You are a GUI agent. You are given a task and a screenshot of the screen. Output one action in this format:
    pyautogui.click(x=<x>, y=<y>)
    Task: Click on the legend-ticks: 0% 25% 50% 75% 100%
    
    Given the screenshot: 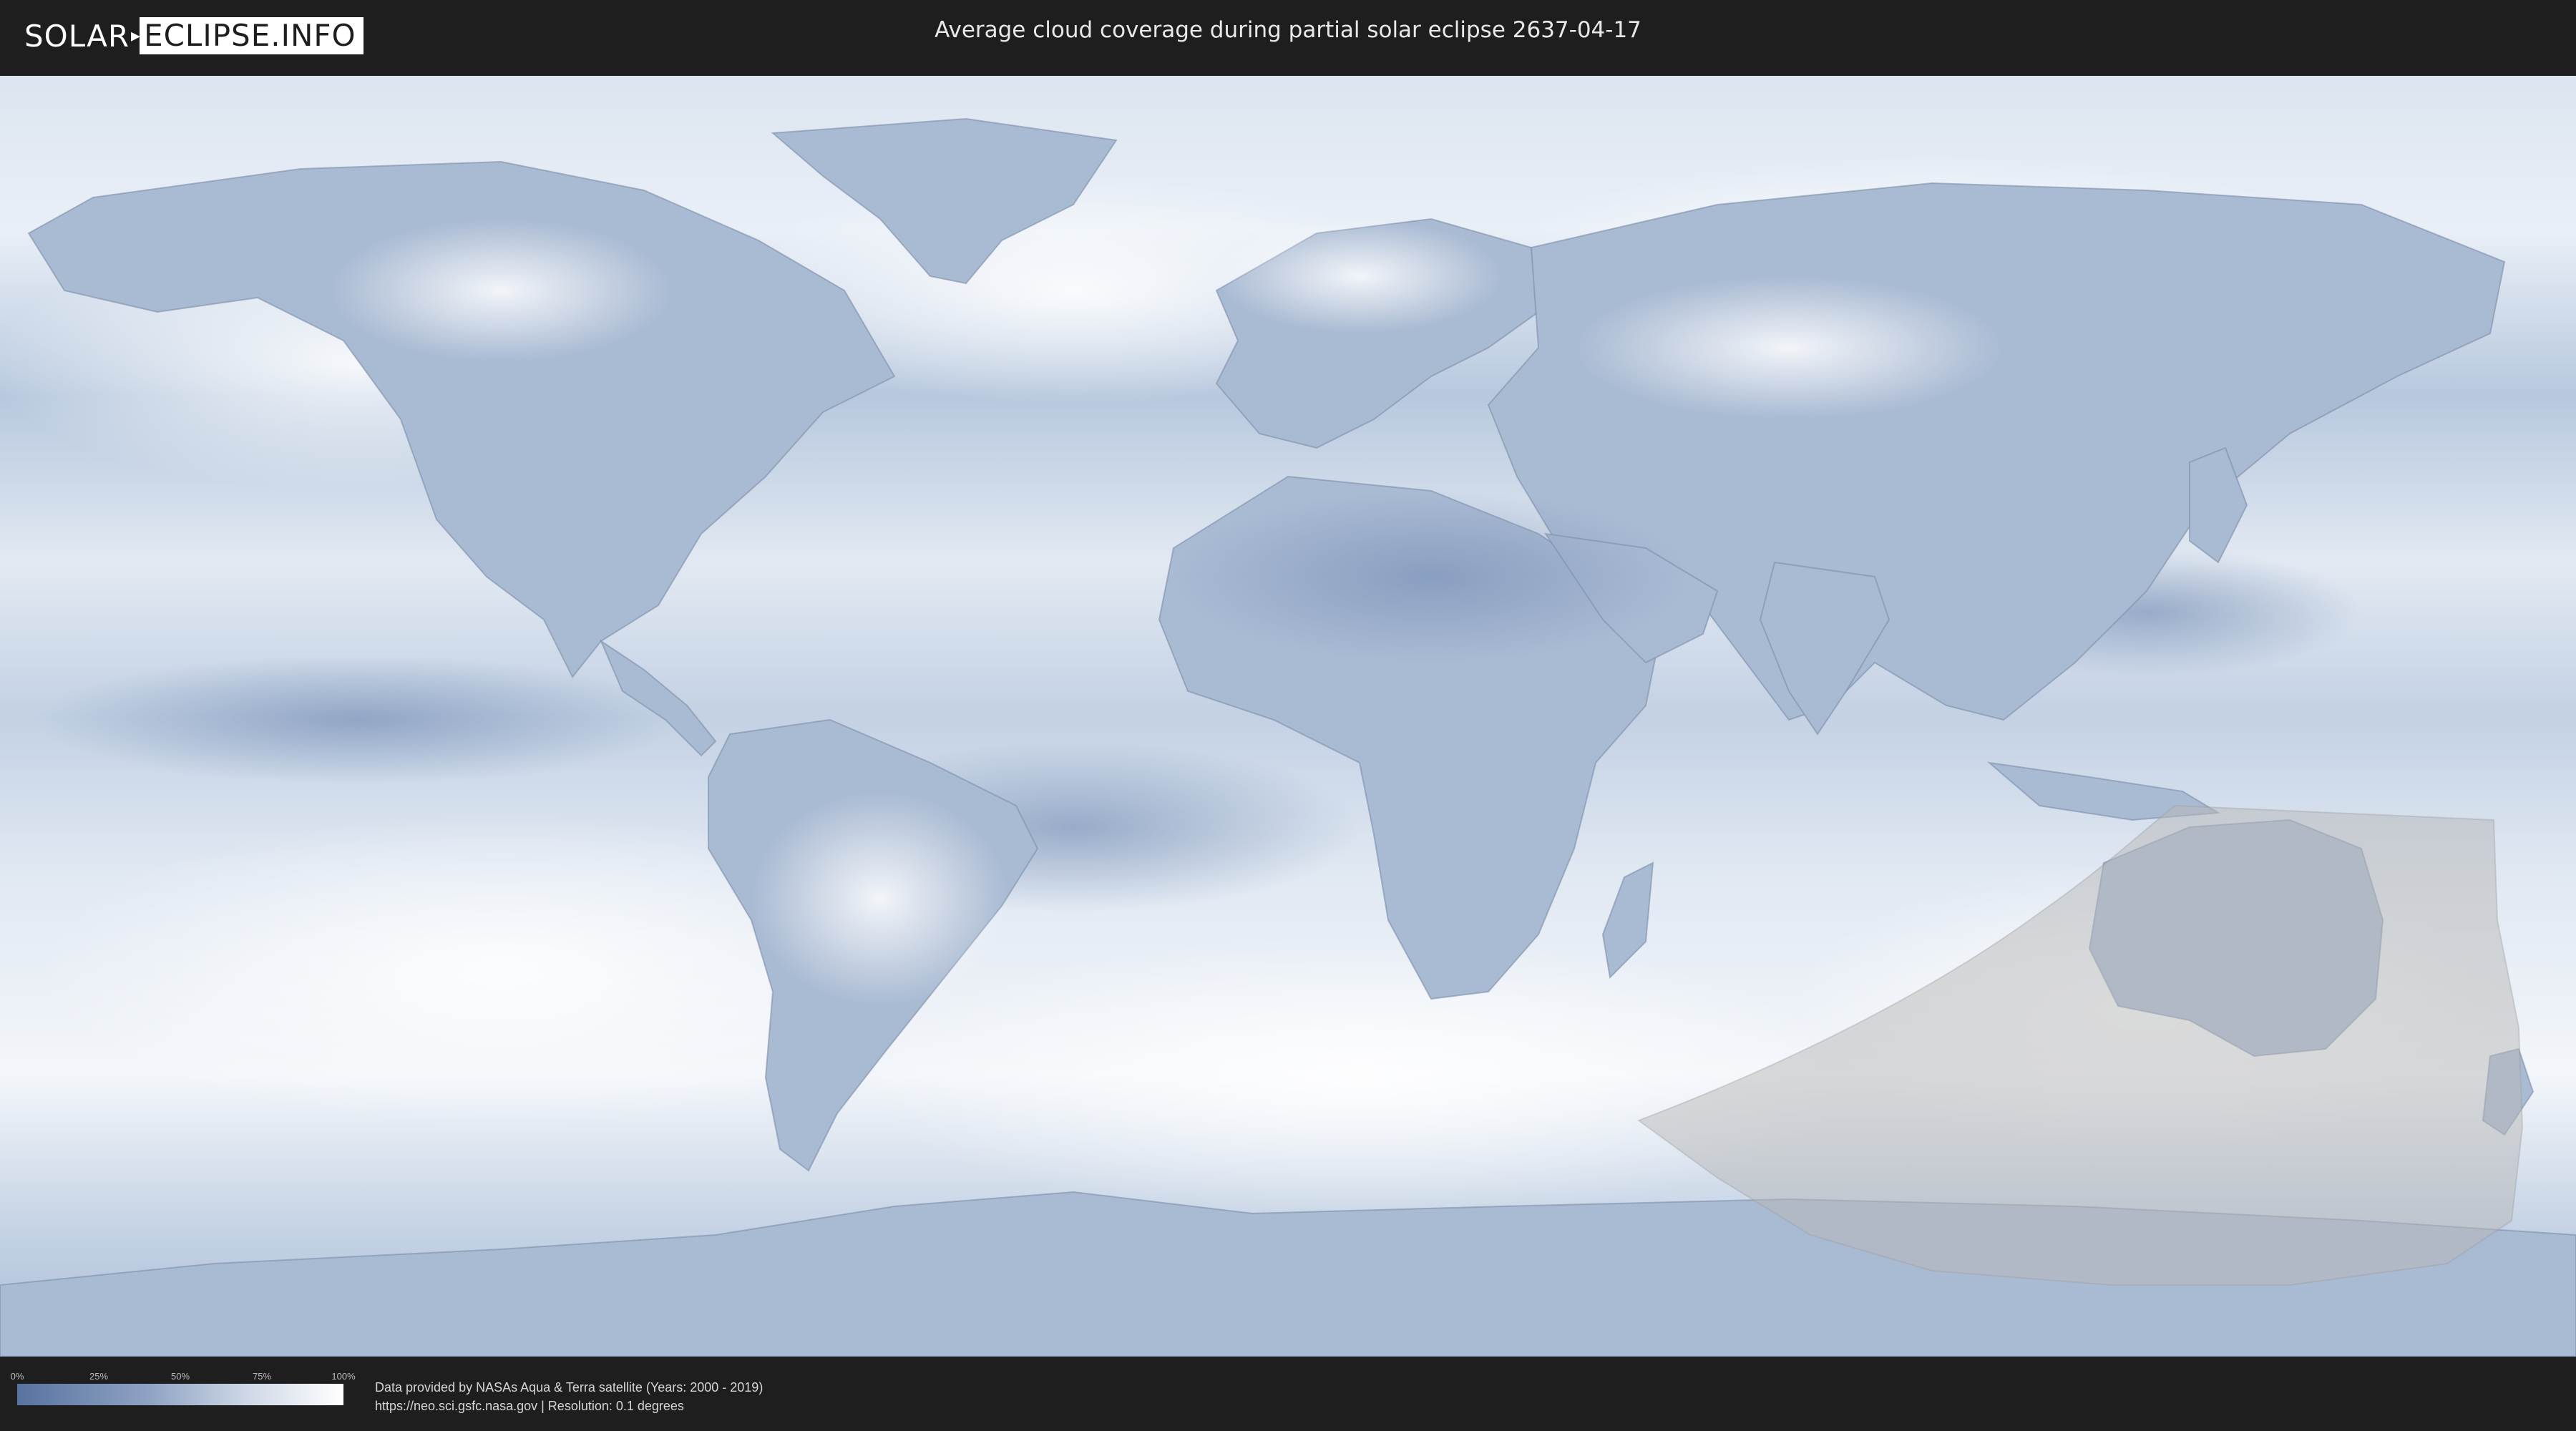 What is the action you would take?
    pyautogui.click(x=183, y=1377)
    